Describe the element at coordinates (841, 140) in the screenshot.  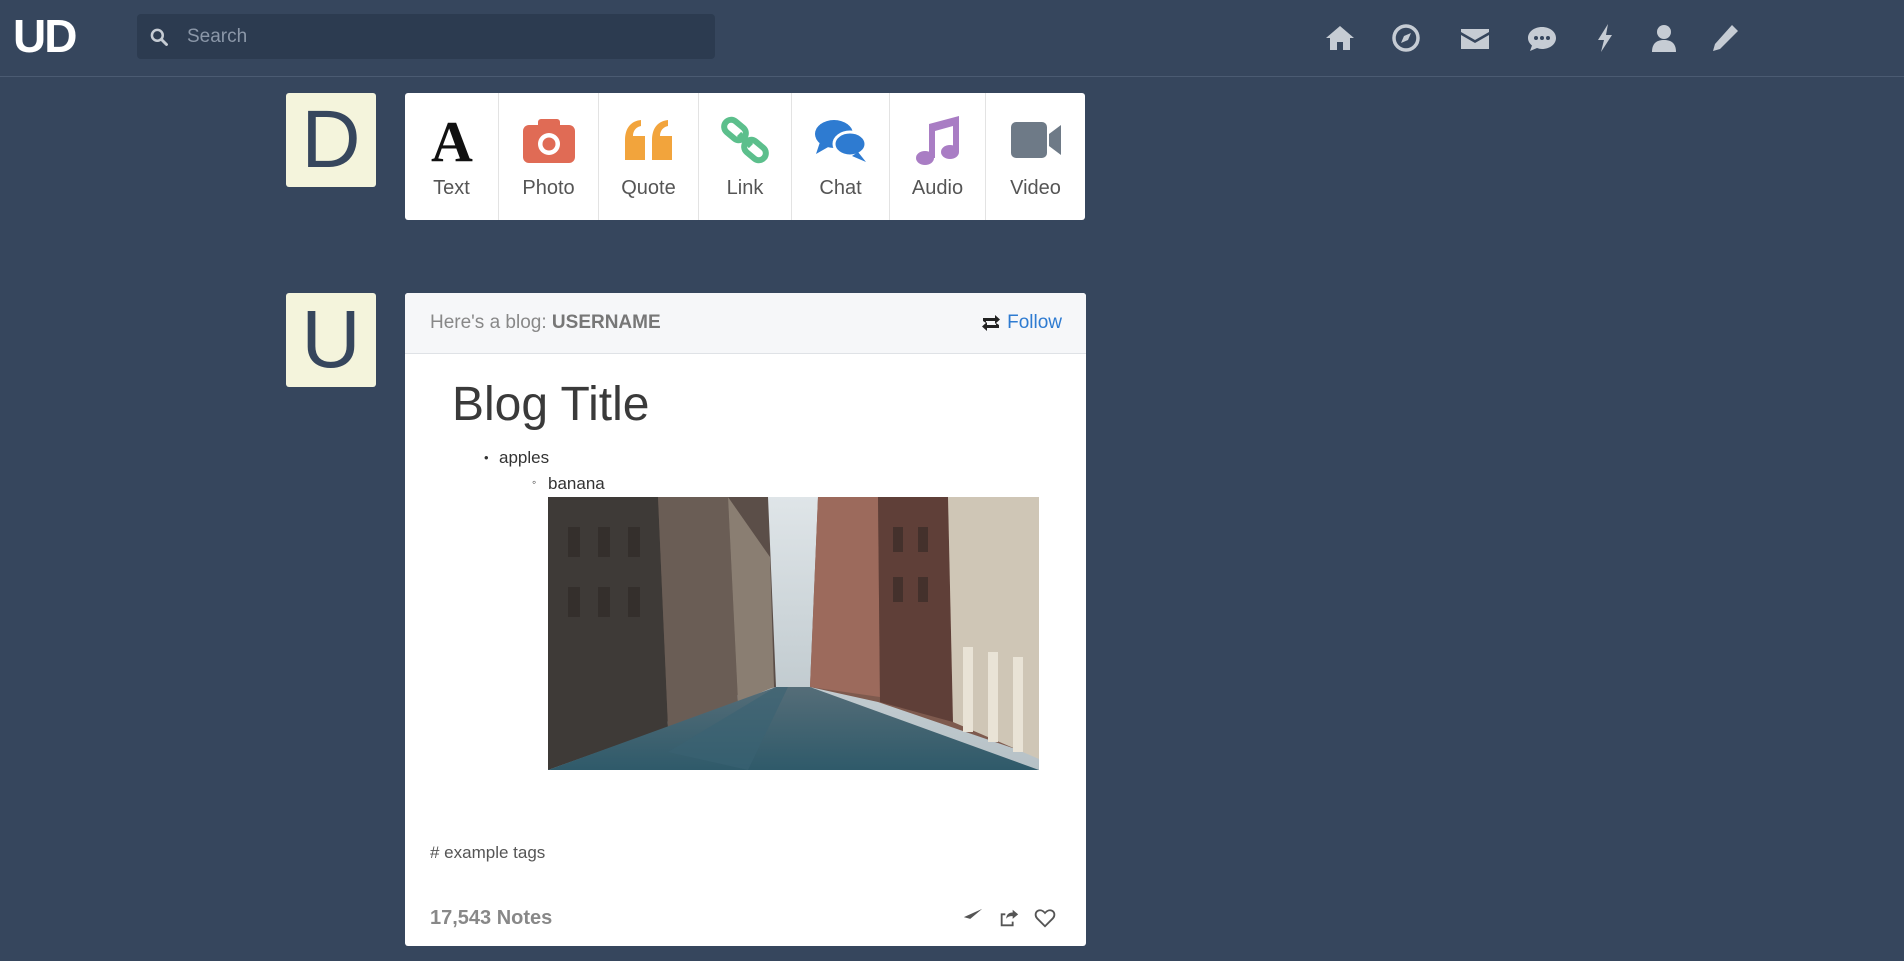
I see `chat-icon` at that location.